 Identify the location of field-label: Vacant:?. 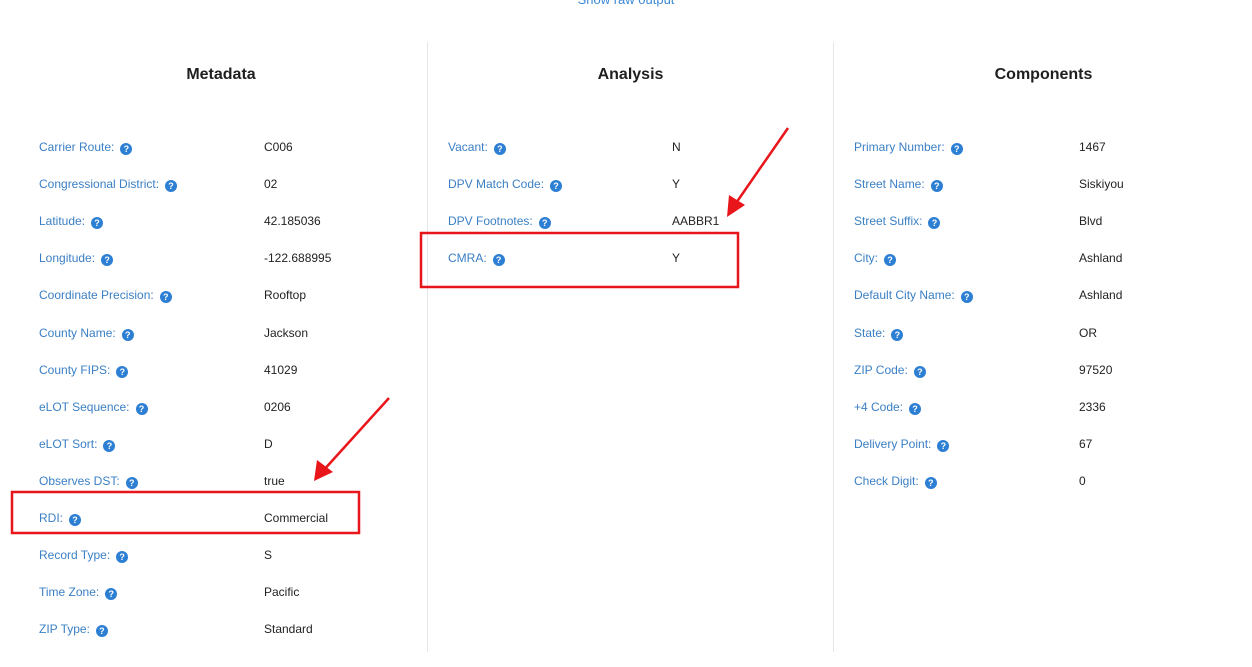
(477, 147).